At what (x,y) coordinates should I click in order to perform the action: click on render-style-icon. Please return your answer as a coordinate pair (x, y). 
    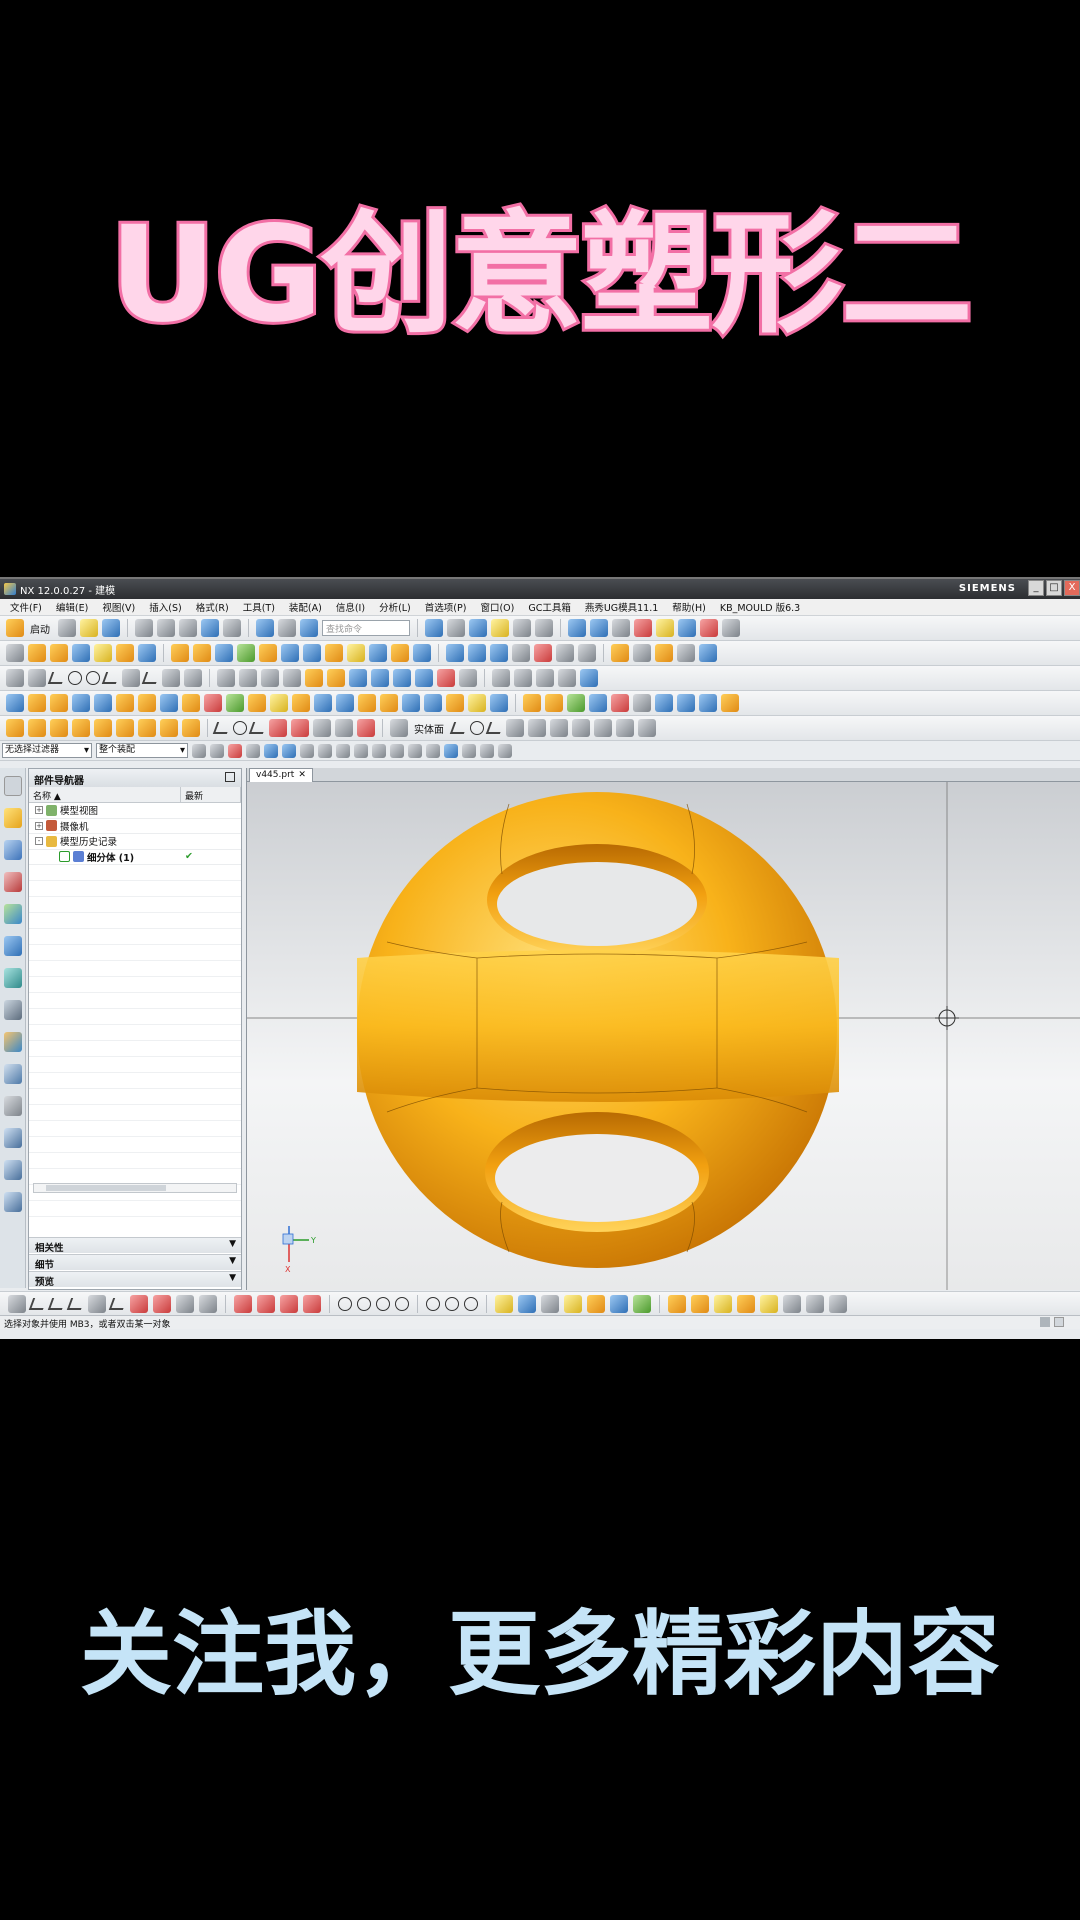
    Looking at the image, I should click on (456, 628).